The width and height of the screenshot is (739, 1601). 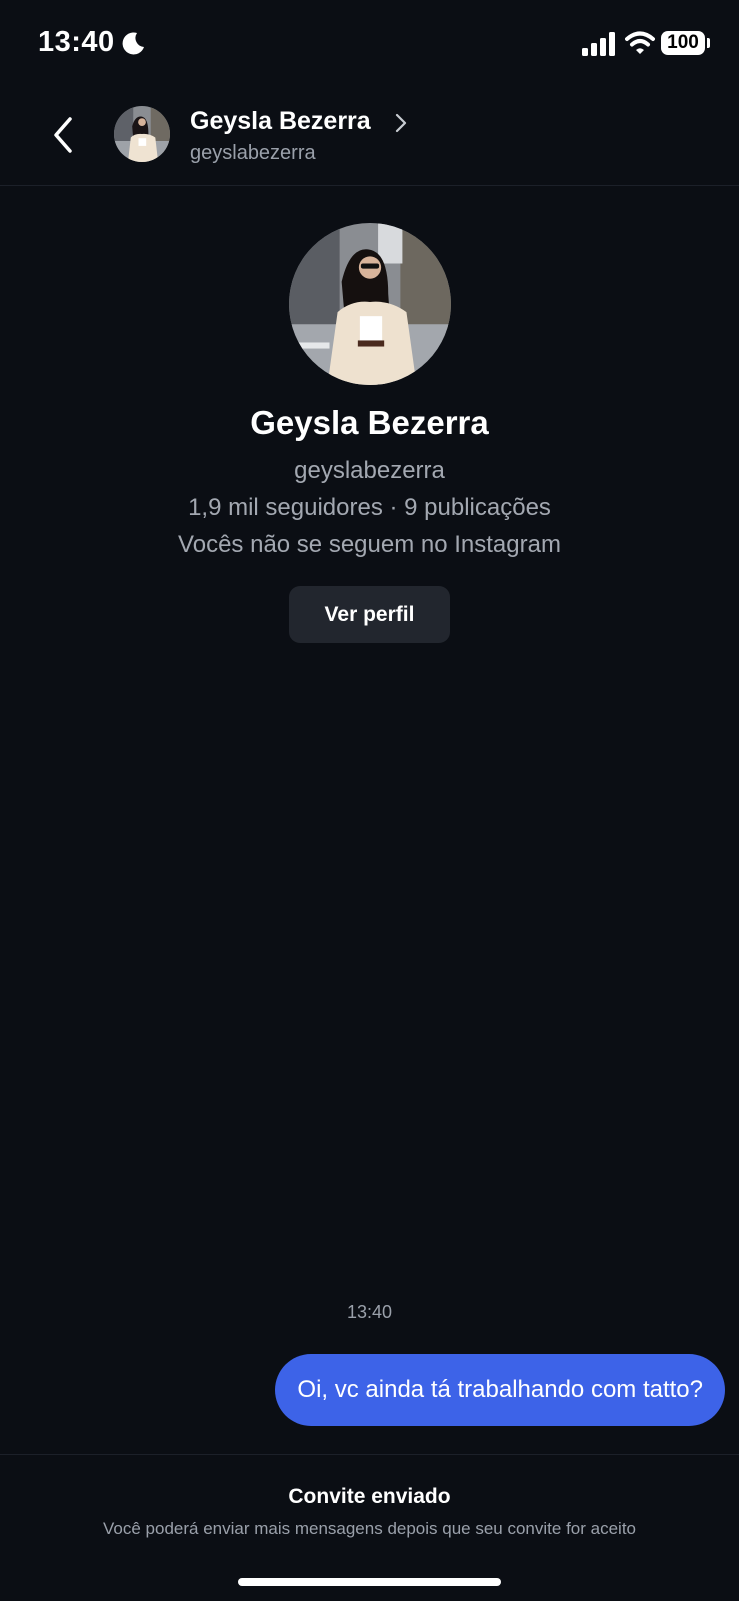 What do you see at coordinates (683, 43) in the screenshot?
I see `battery-icon: 100` at bounding box center [683, 43].